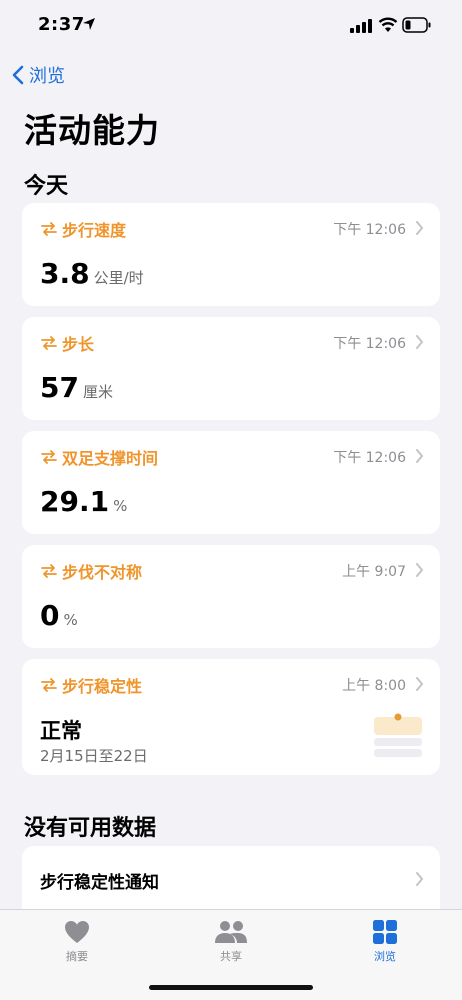  Describe the element at coordinates (94, 230) in the screenshot. I see `card-label-text: 步行速度` at that location.